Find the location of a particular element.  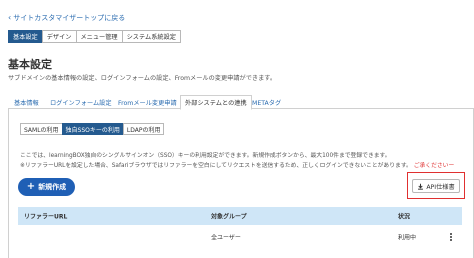

tab-menu-management: メニュー管理 is located at coordinates (99, 36).